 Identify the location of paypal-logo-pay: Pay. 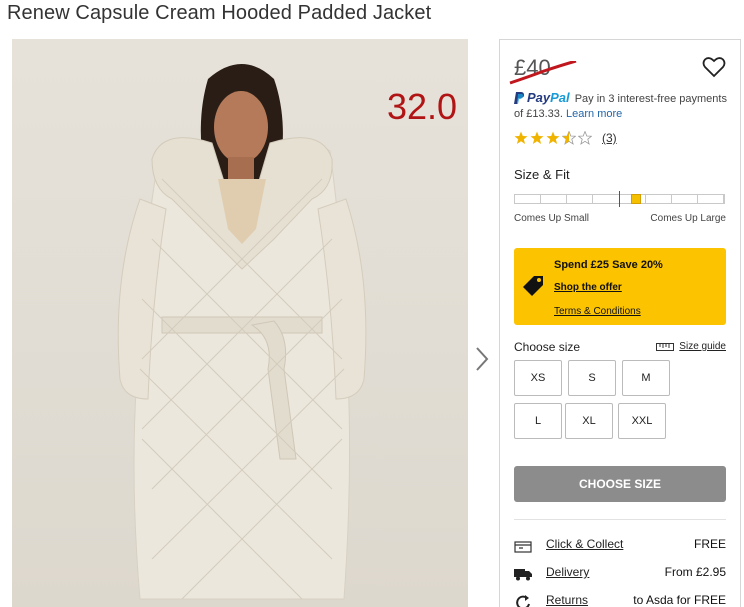
(539, 97).